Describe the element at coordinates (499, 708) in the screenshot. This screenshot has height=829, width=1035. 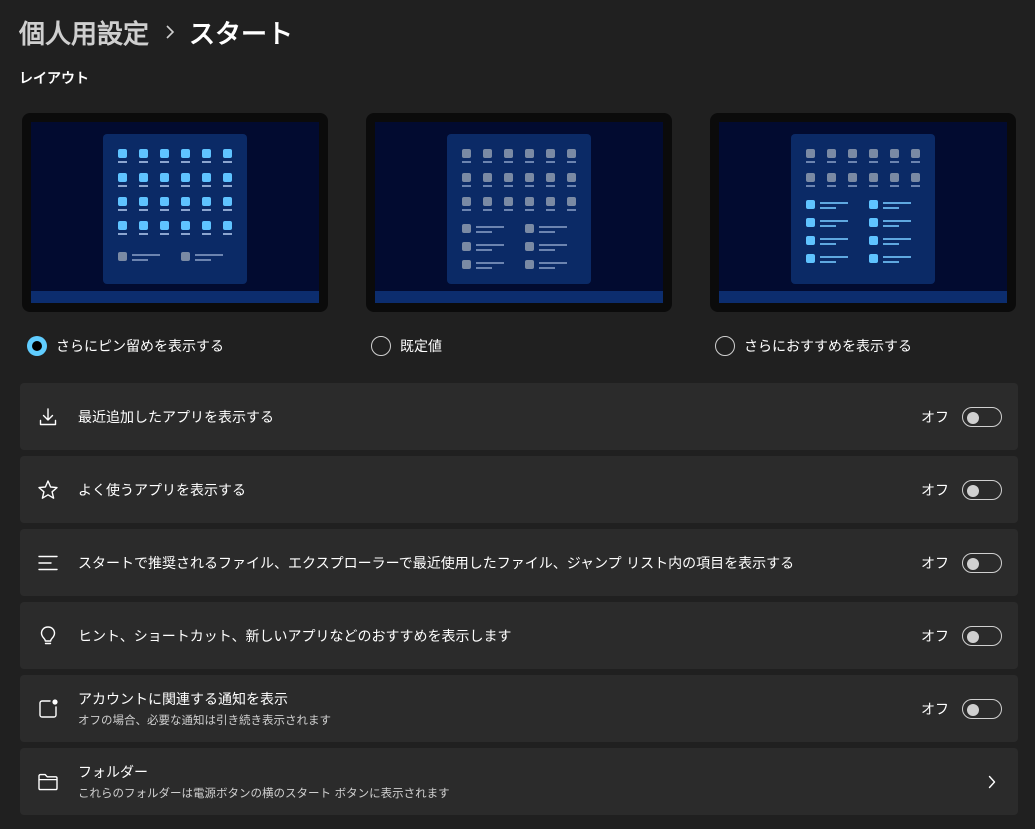
I see `setting-text: アカウントに関連する通知を表示 オフの場合、必要な通知は引き続き表示されます` at that location.